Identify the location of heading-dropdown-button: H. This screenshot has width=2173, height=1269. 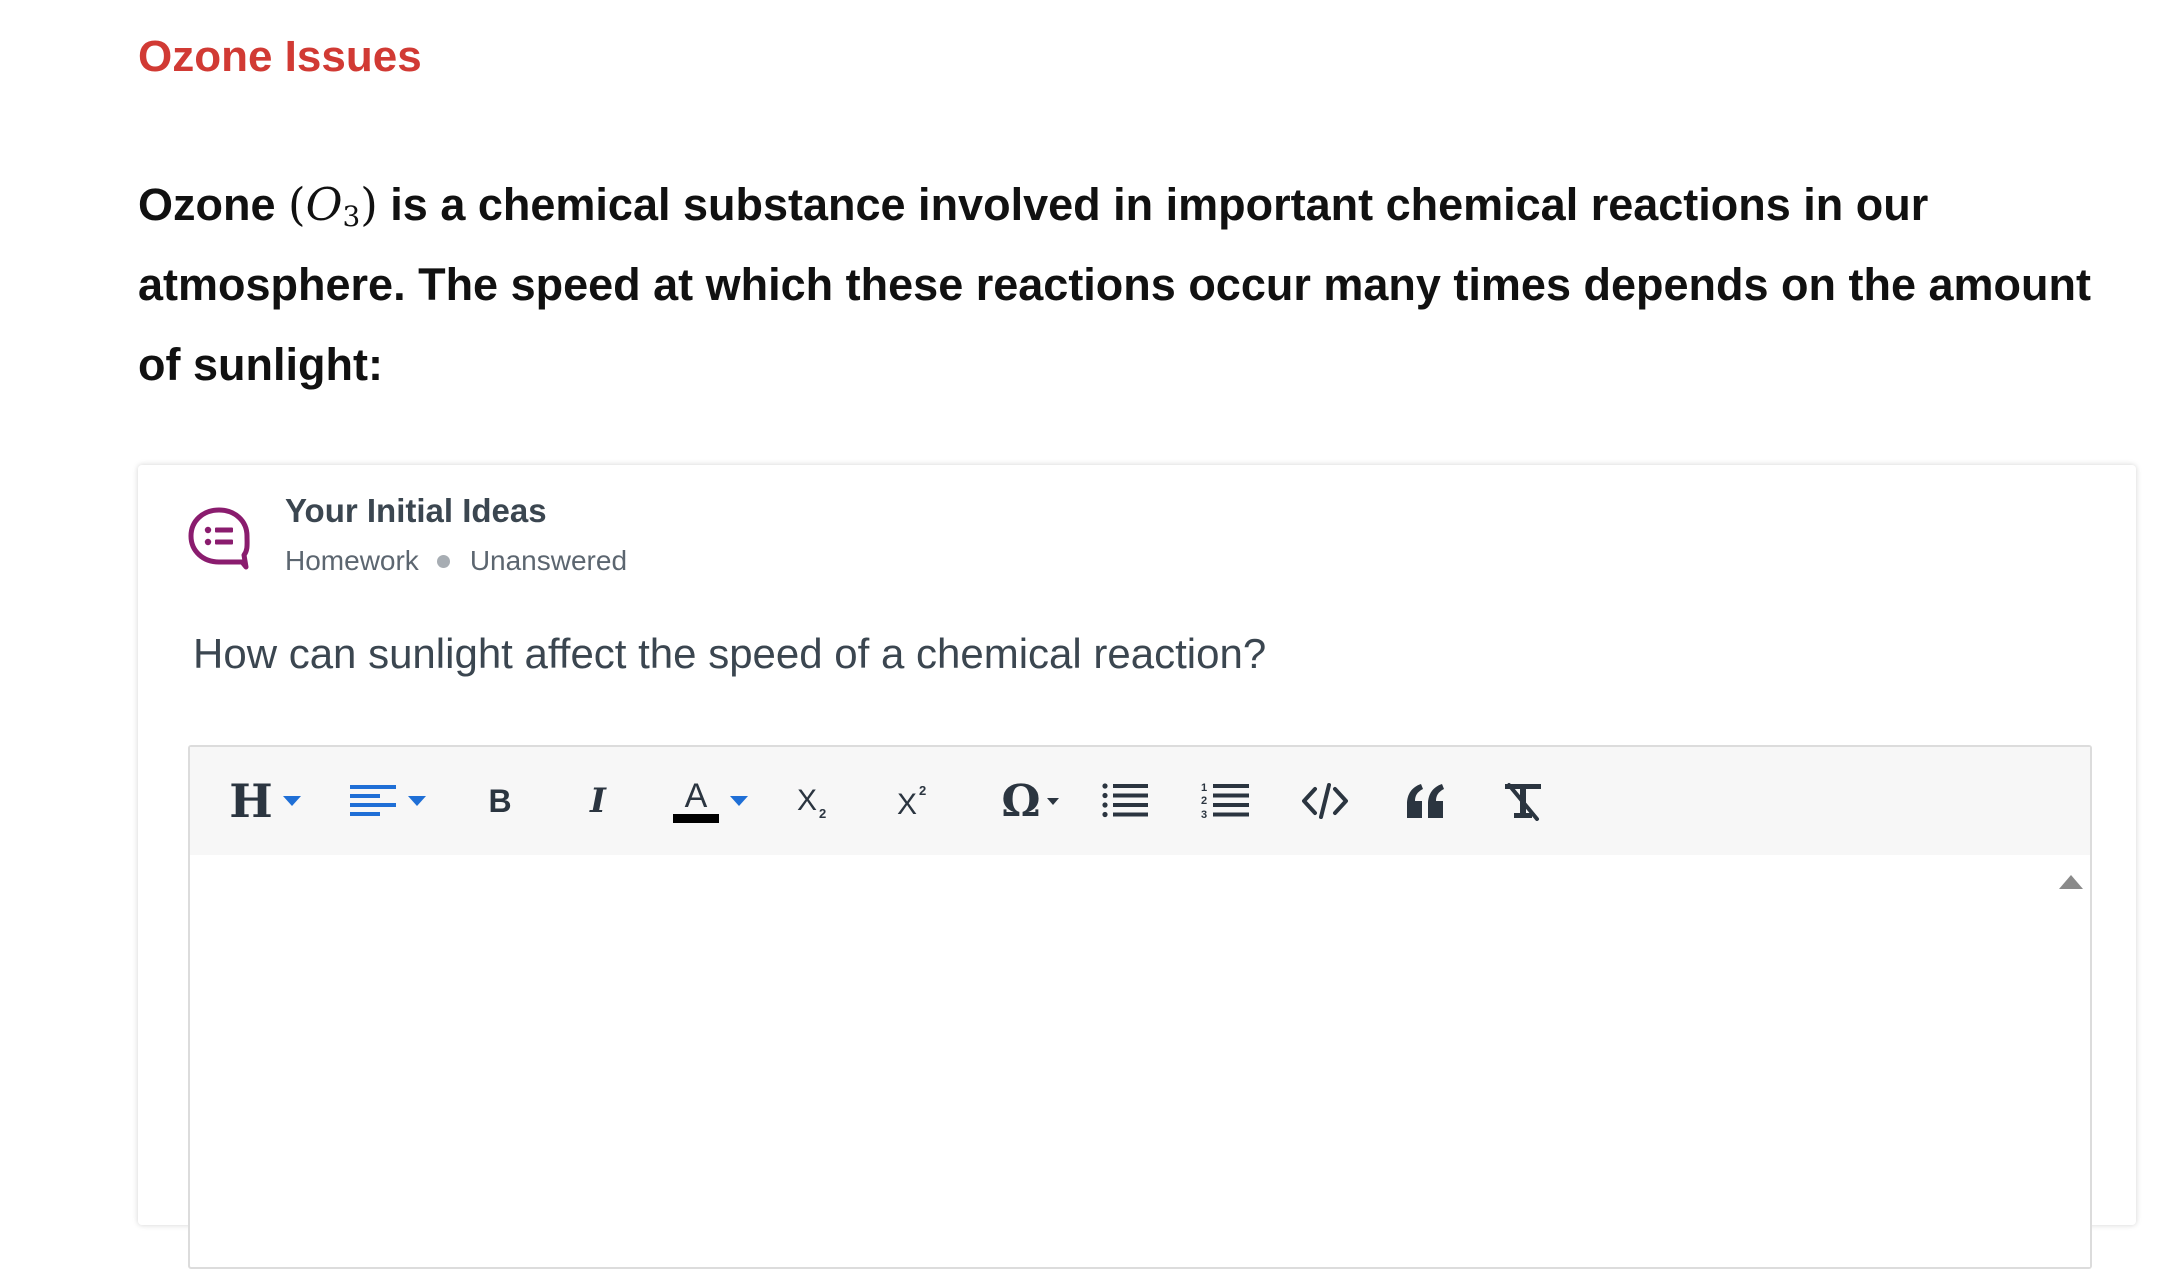
(265, 801).